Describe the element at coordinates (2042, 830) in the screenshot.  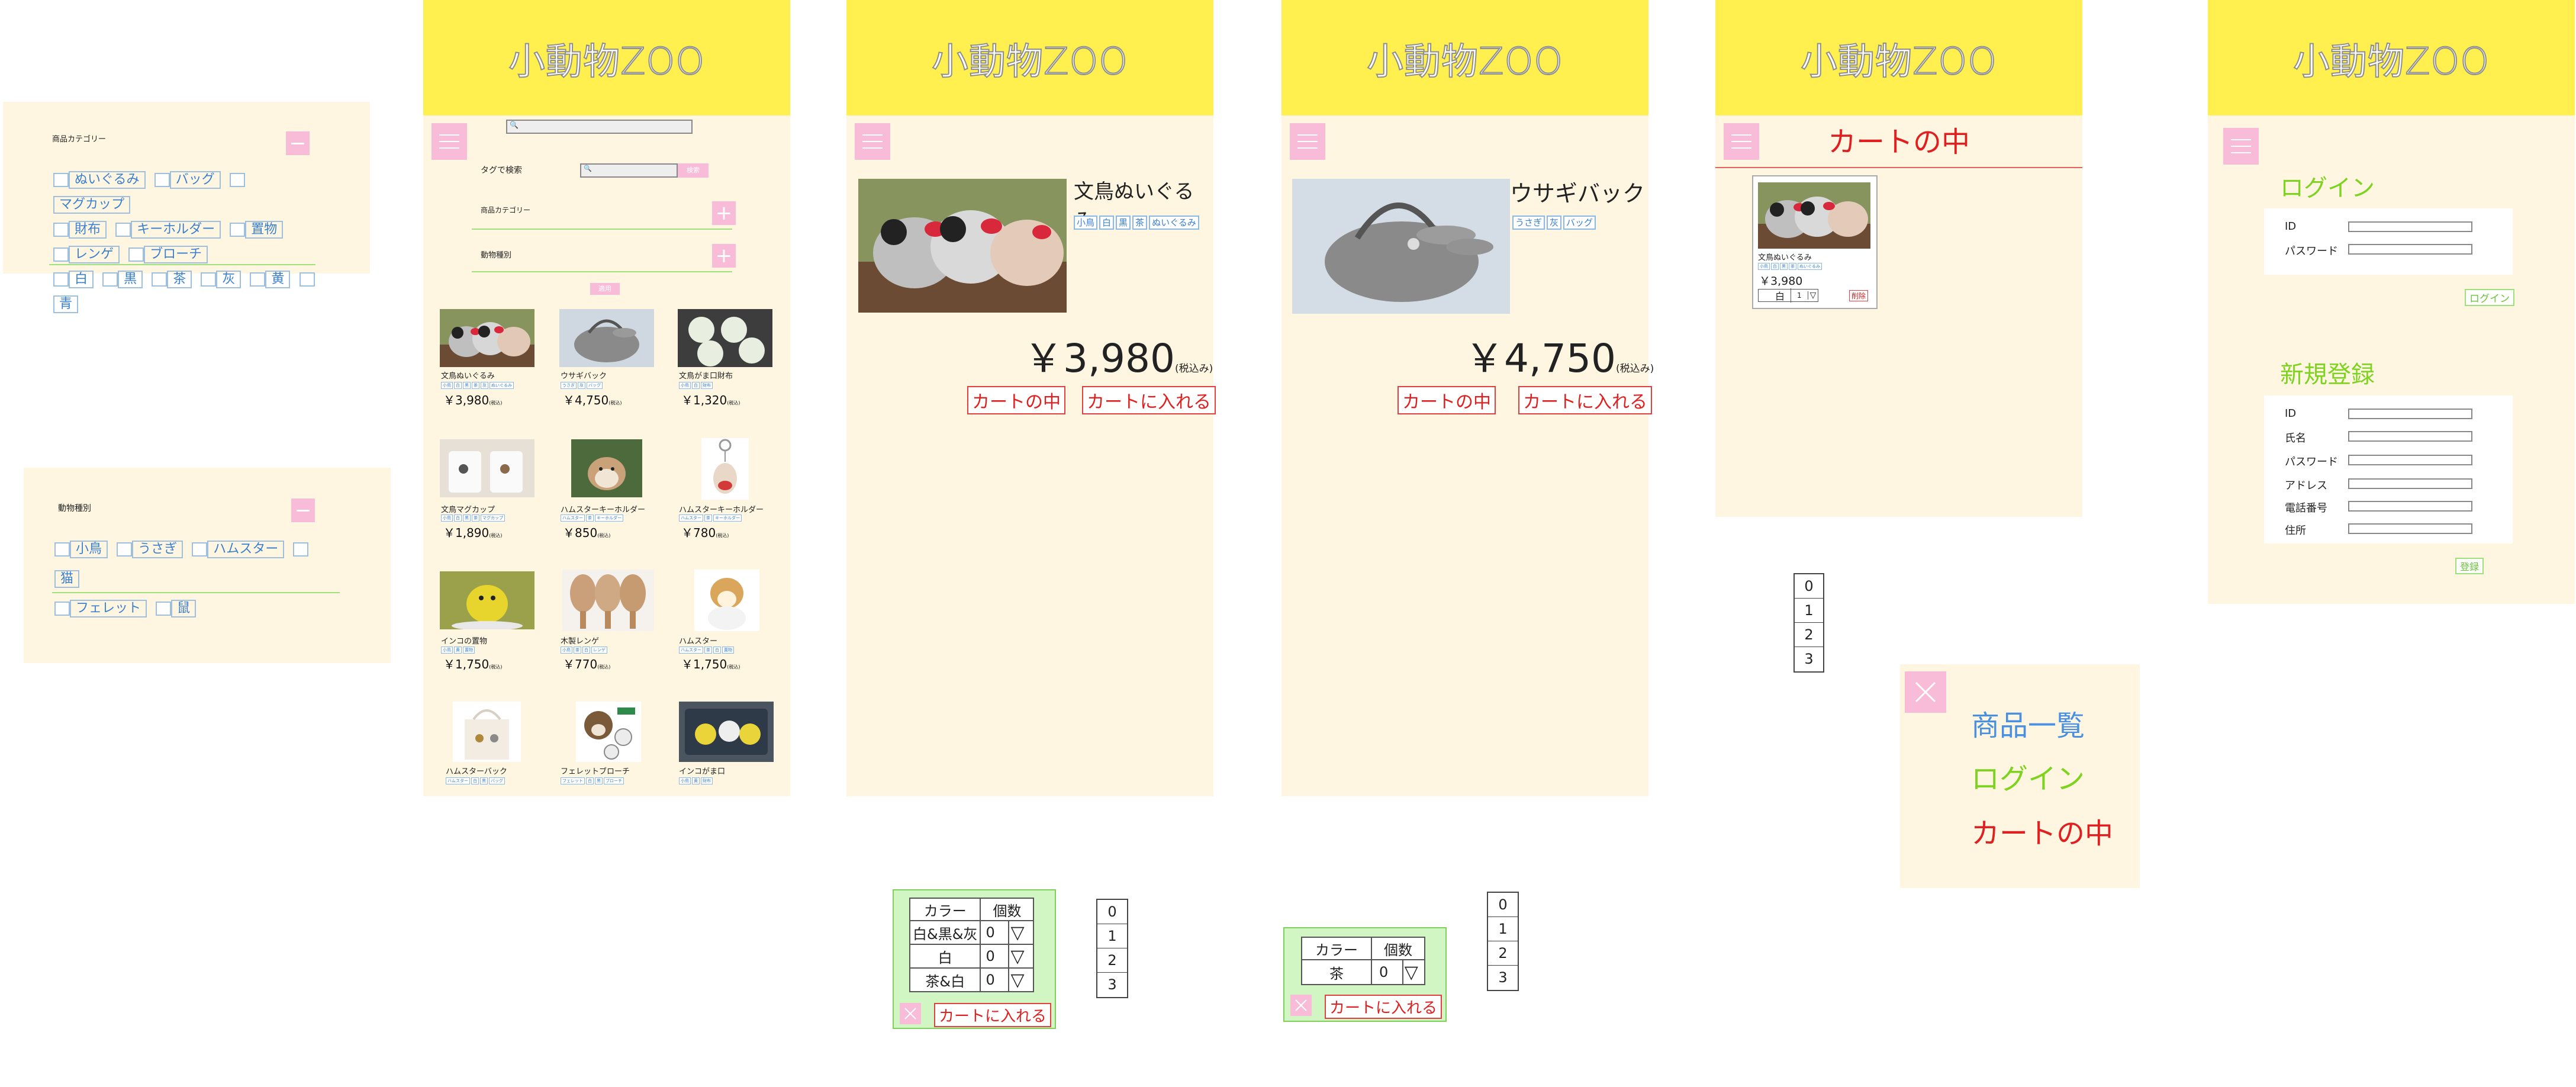
I see `menu-item-cart: カートの中` at that location.